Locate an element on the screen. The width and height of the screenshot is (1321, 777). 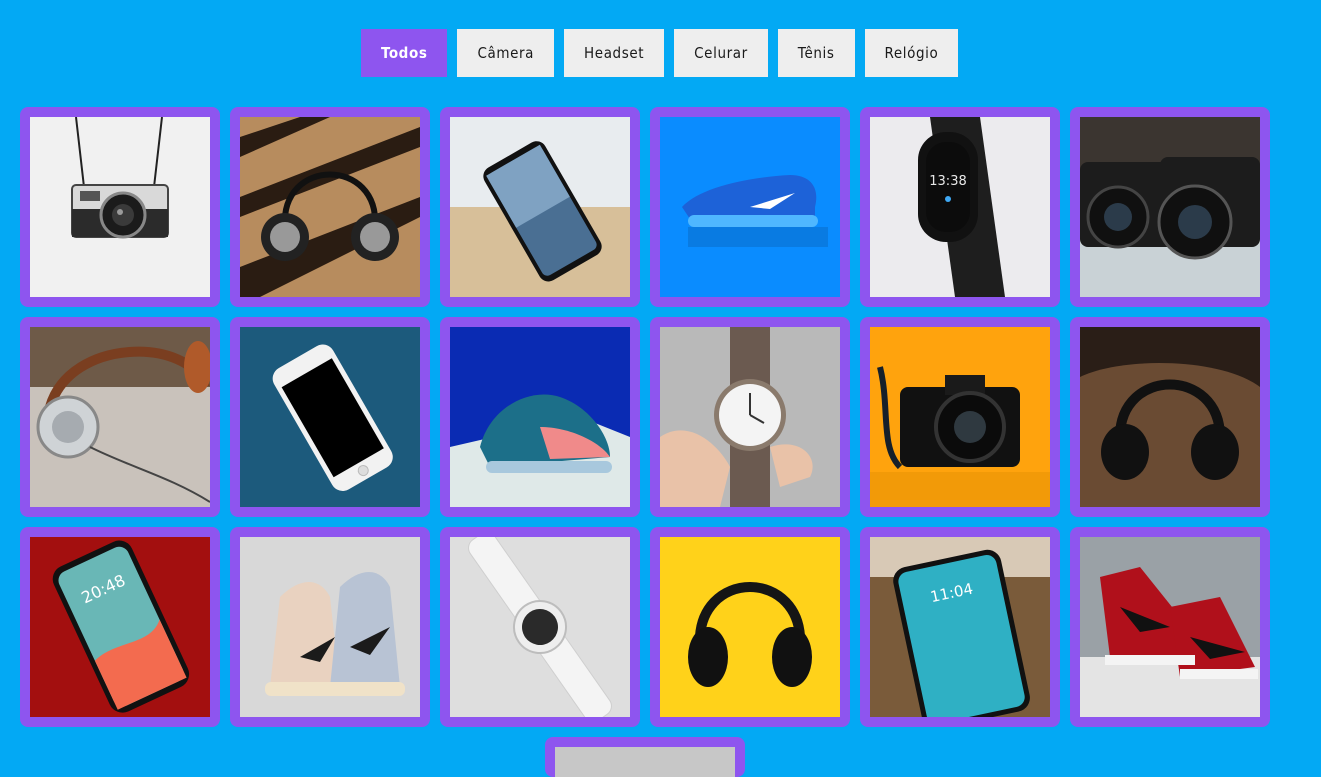
hand-wristwatch-photo is located at coordinates (750, 417).